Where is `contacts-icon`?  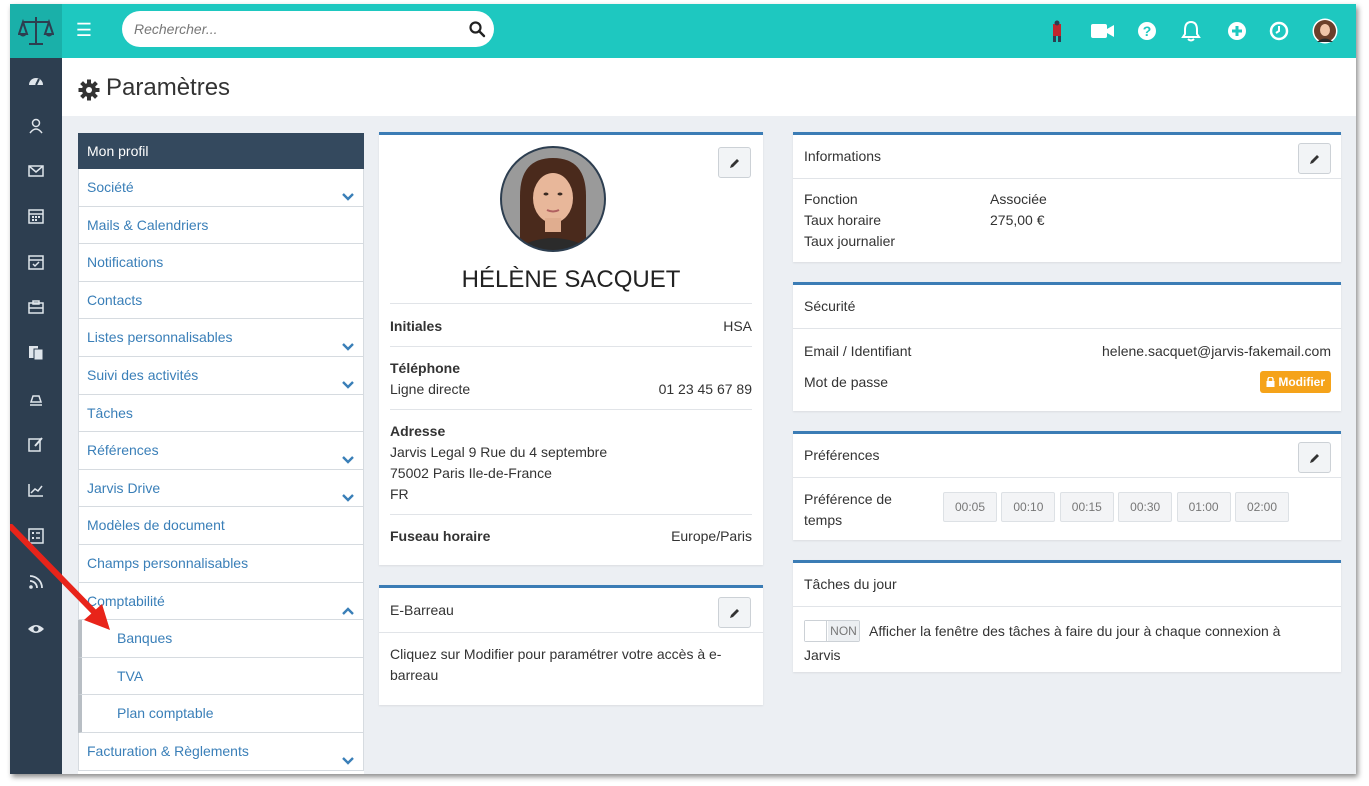 contacts-icon is located at coordinates (36, 126).